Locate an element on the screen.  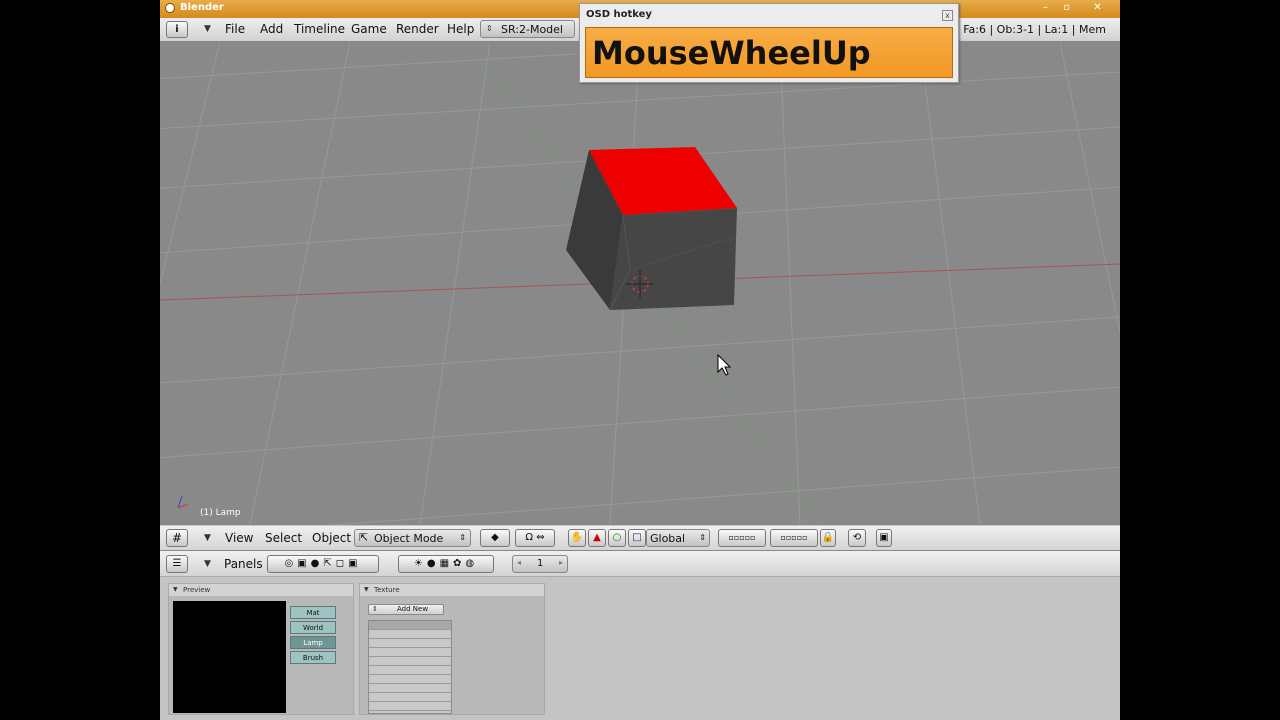
mode-selector: ⇱ Object Mode ⇕ is located at coordinates (412, 538).